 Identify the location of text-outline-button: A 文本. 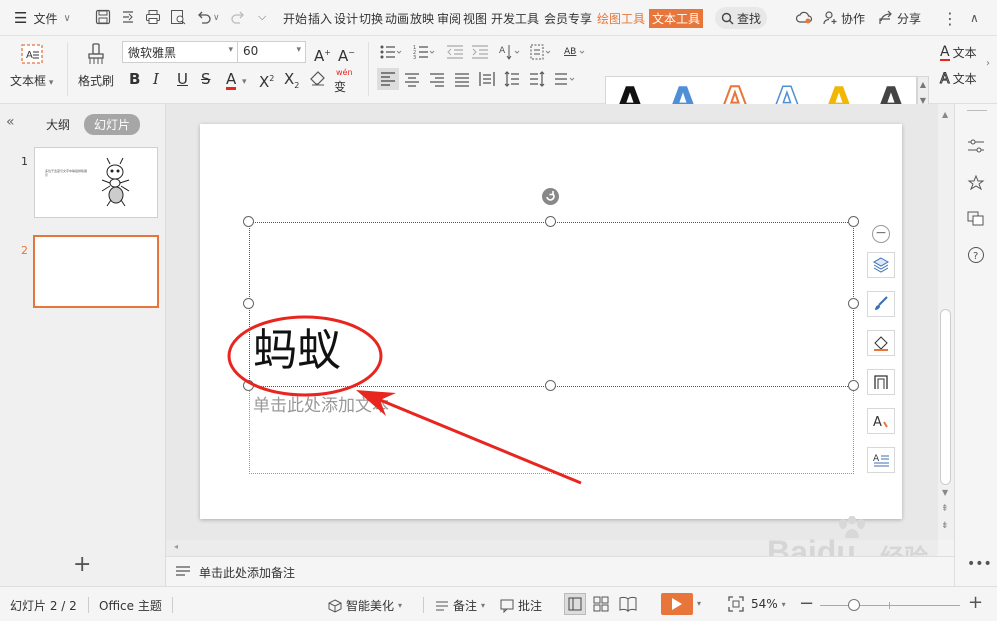
(958, 78).